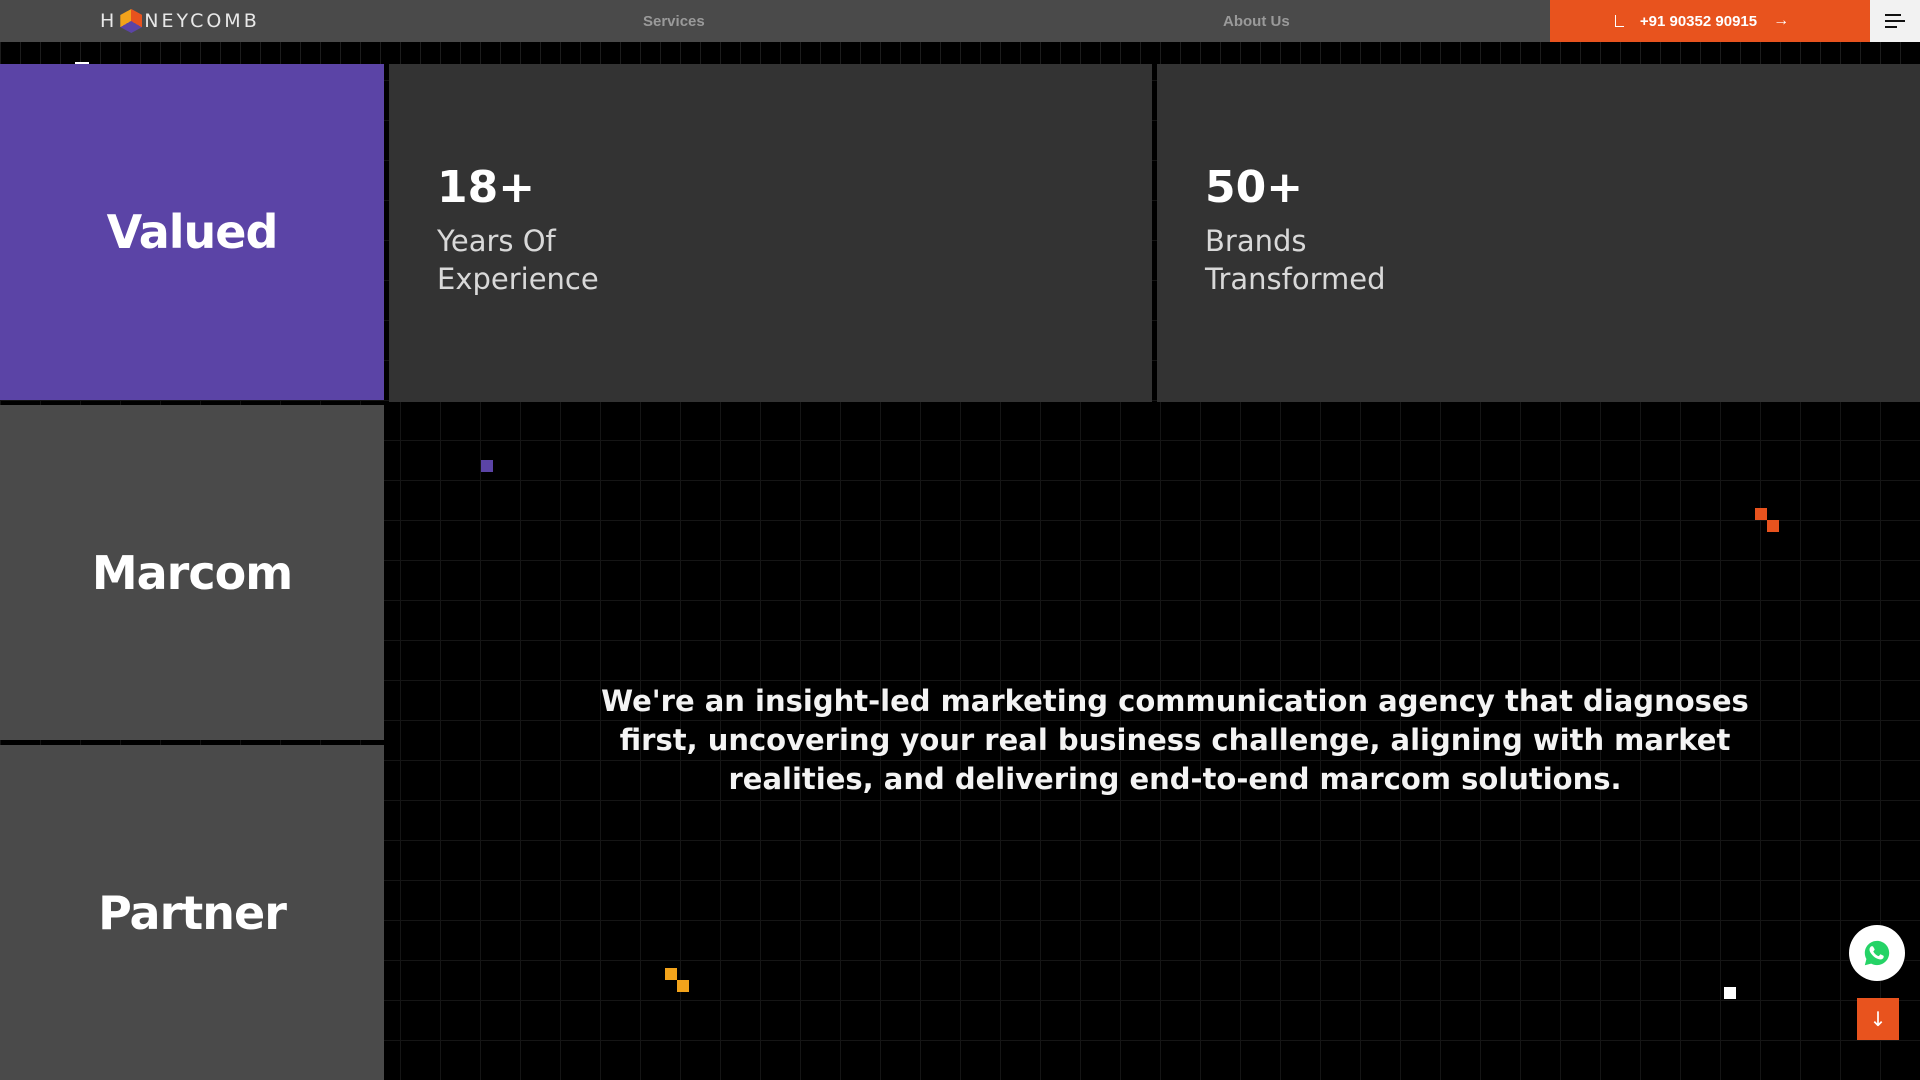 Image resolution: width=1920 pixels, height=1080 pixels. Describe the element at coordinates (131, 21) in the screenshot. I see `logo-hex-icon` at that location.